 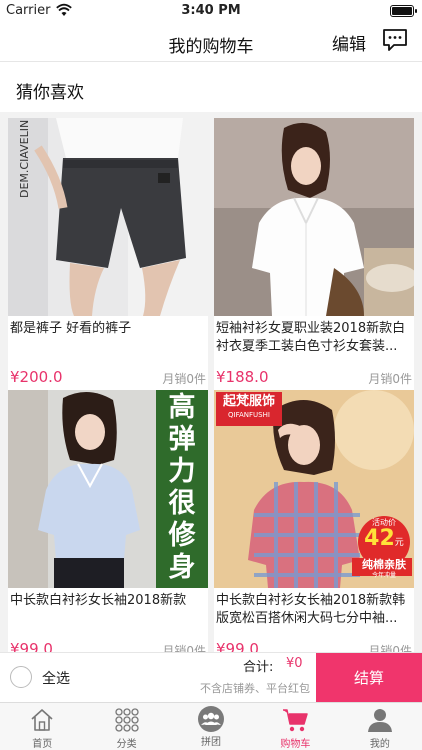 I want to click on product-image, so click(x=314, y=217).